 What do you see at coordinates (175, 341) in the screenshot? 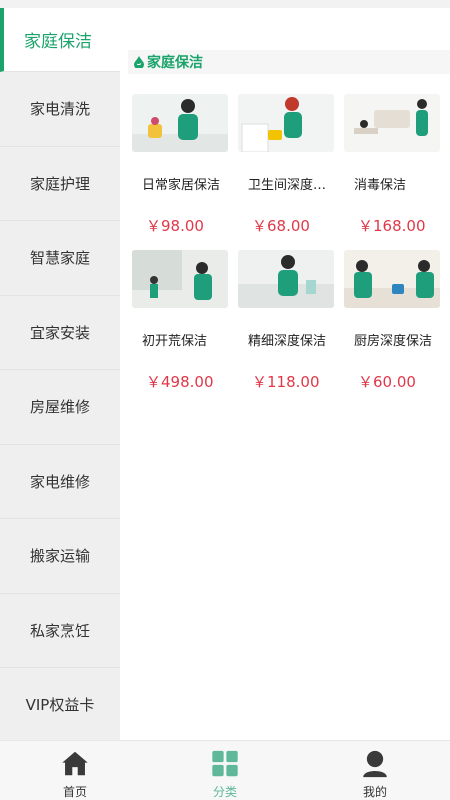
I see `product-name: 初开荒保洁` at bounding box center [175, 341].